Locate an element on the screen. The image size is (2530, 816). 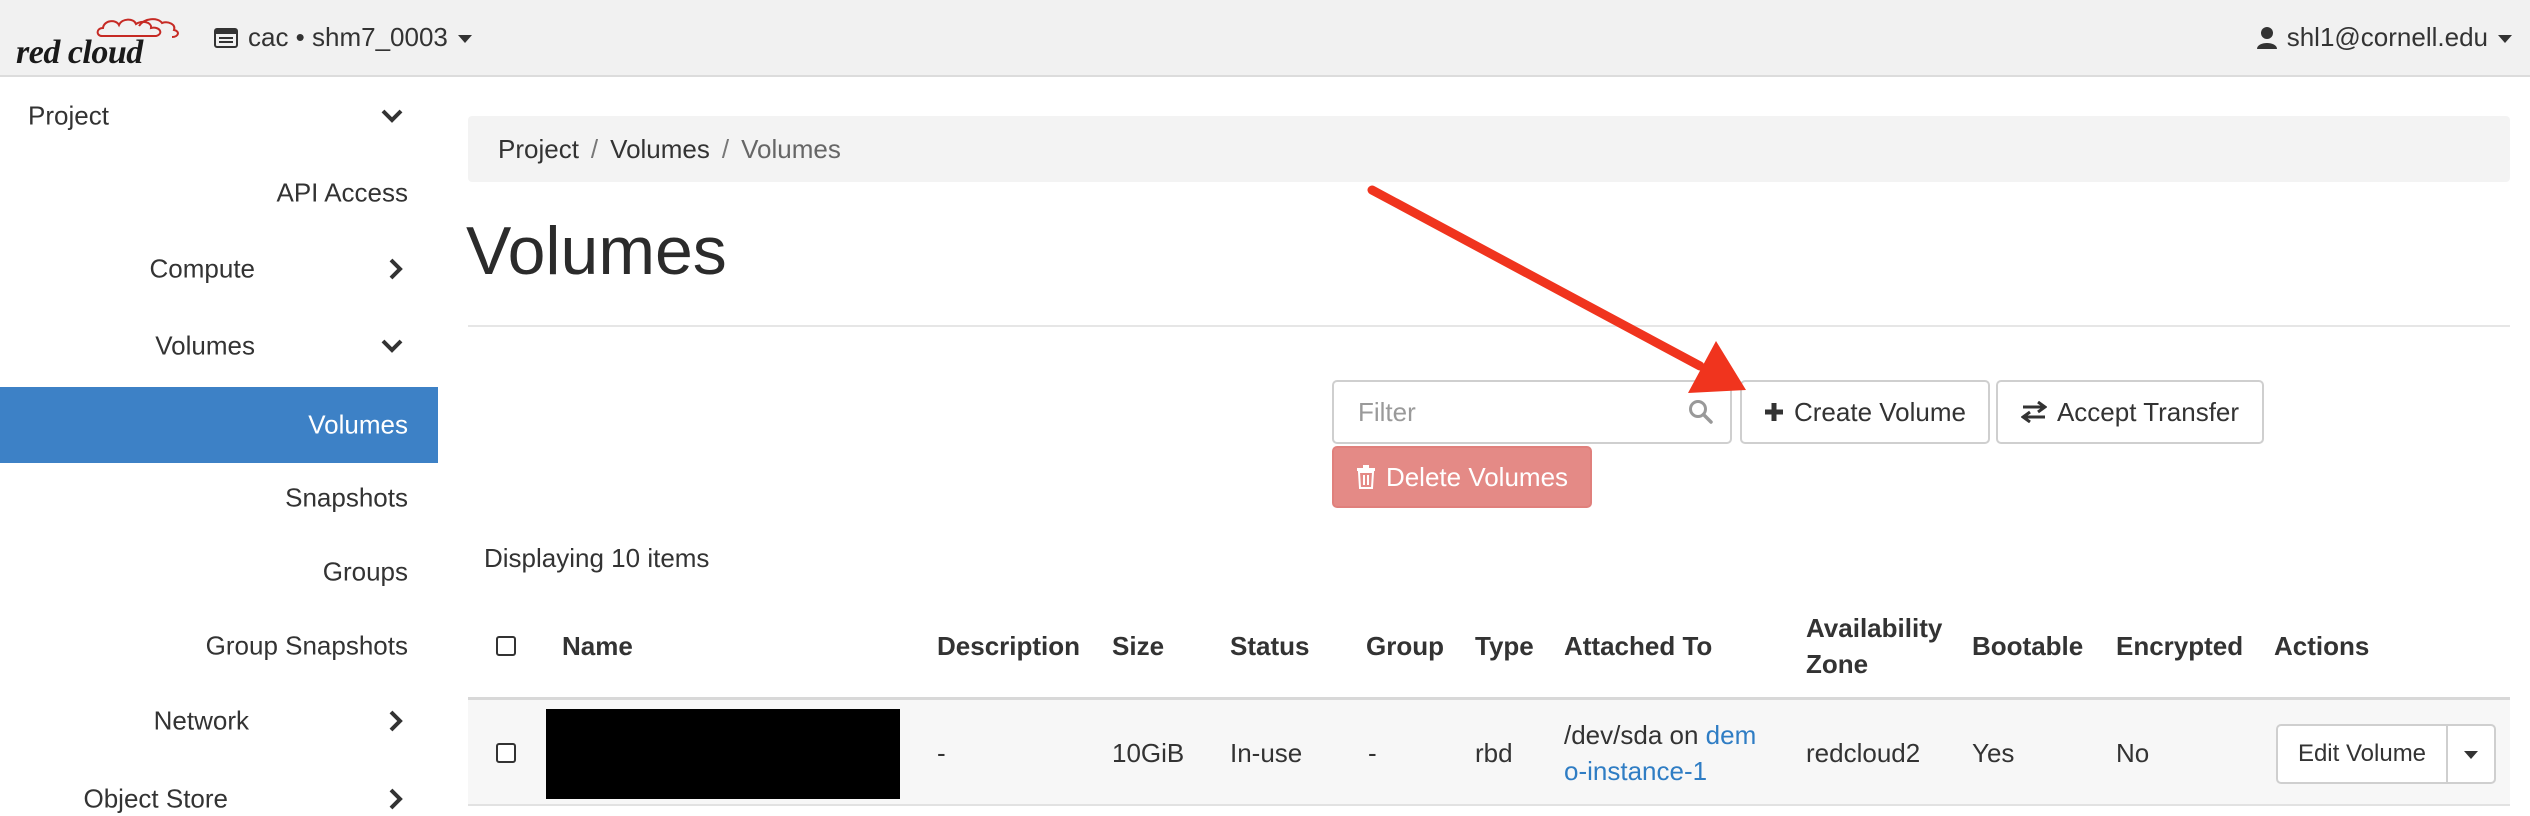
attached-device: /dev/sda on is located at coordinates (1631, 735).